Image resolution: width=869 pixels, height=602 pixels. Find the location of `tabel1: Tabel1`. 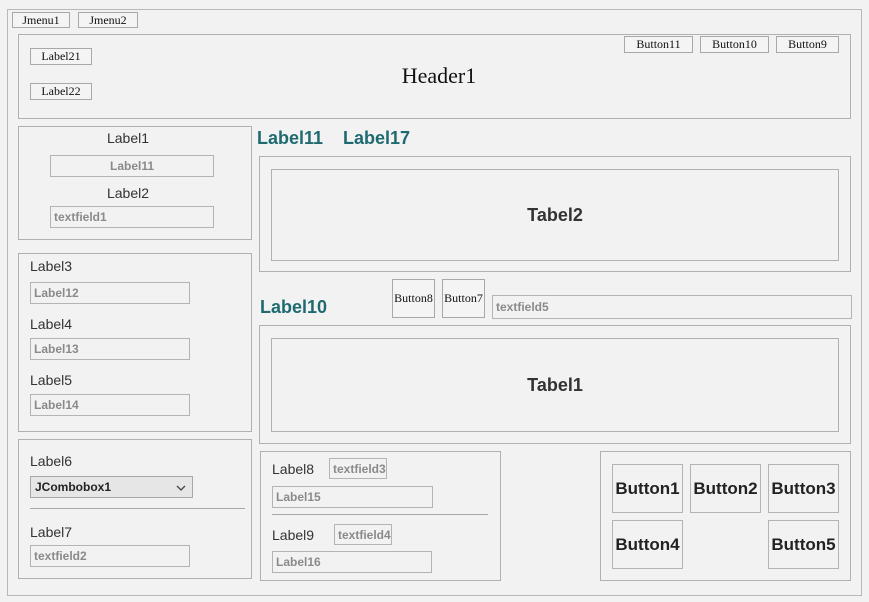

tabel1: Tabel1 is located at coordinates (555, 385).